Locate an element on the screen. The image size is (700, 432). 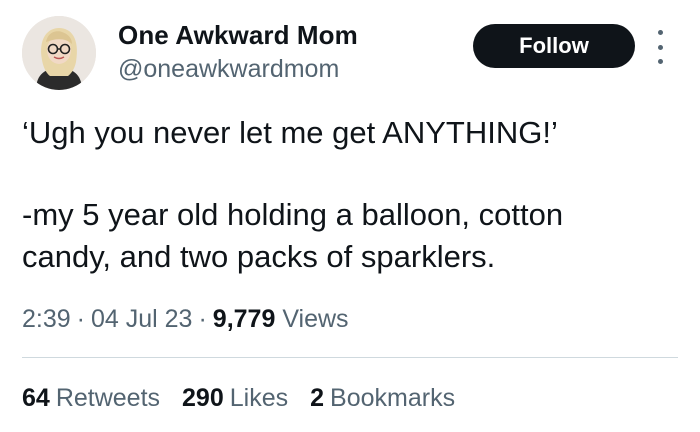
retweets-label: Retweets is located at coordinates (108, 398).